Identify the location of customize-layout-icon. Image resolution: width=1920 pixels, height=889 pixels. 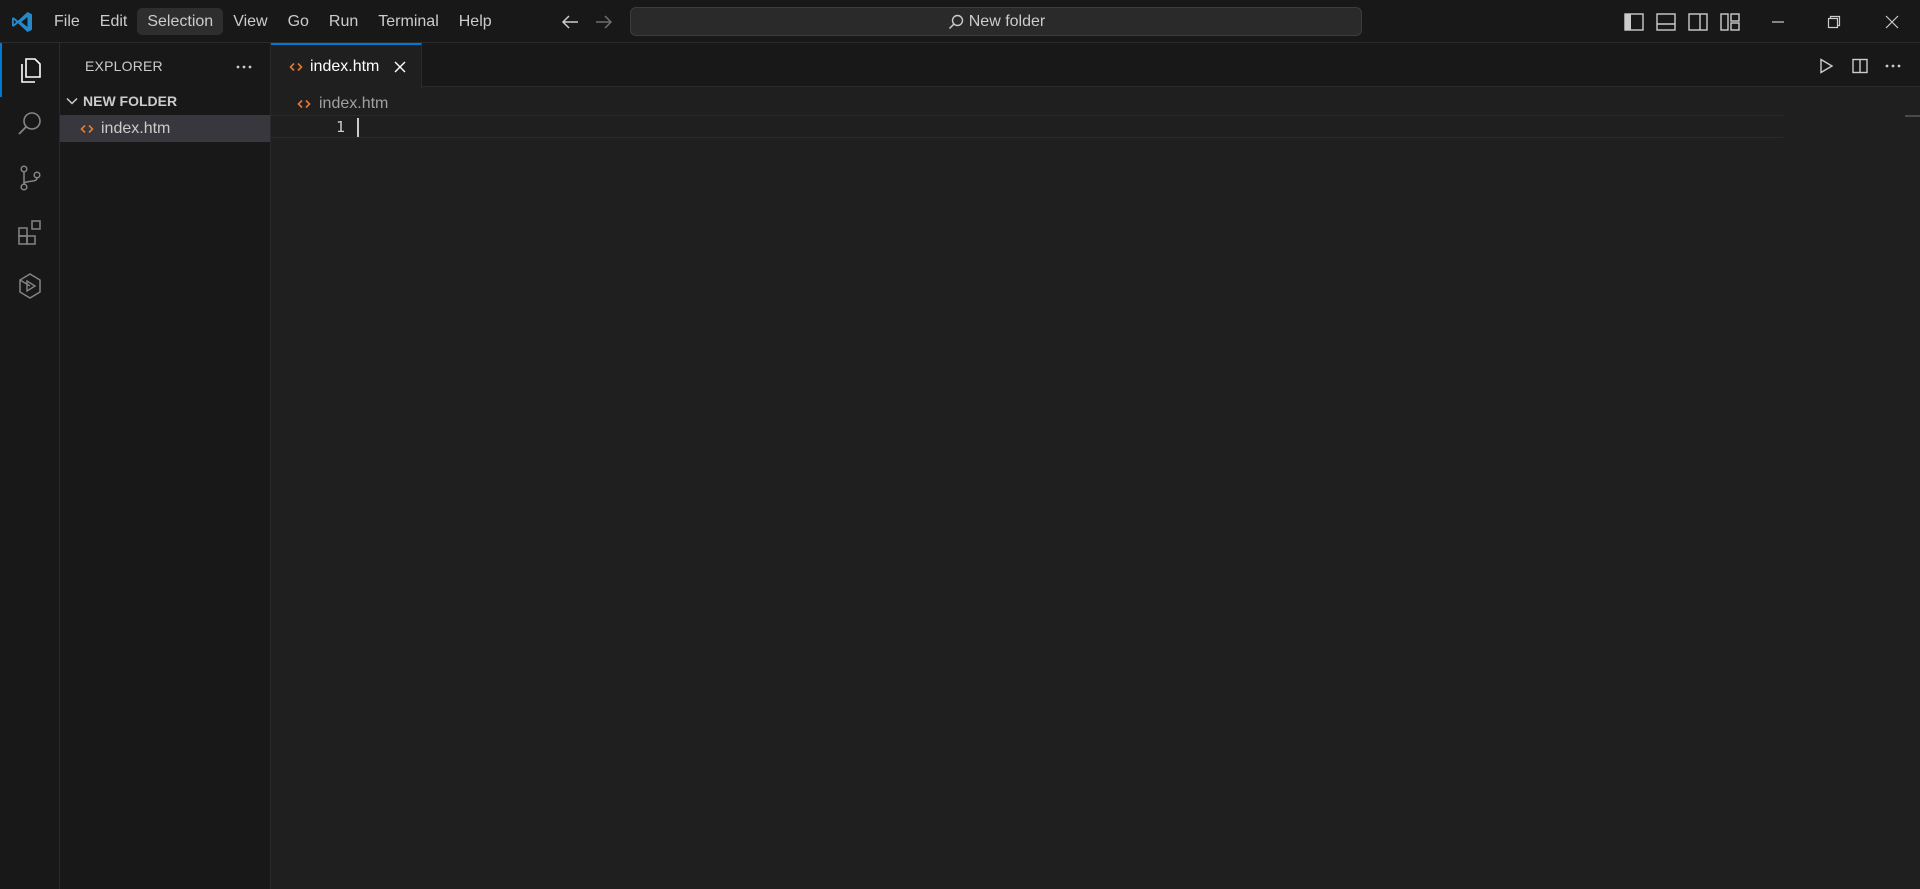
(1730, 22).